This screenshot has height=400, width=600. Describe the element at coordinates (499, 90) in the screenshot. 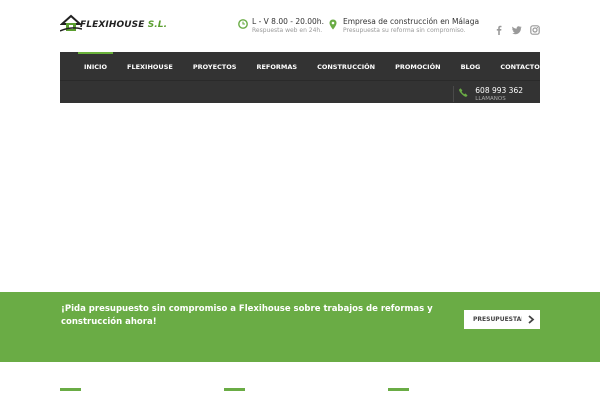

I see `phone-number: 608 993 362` at that location.